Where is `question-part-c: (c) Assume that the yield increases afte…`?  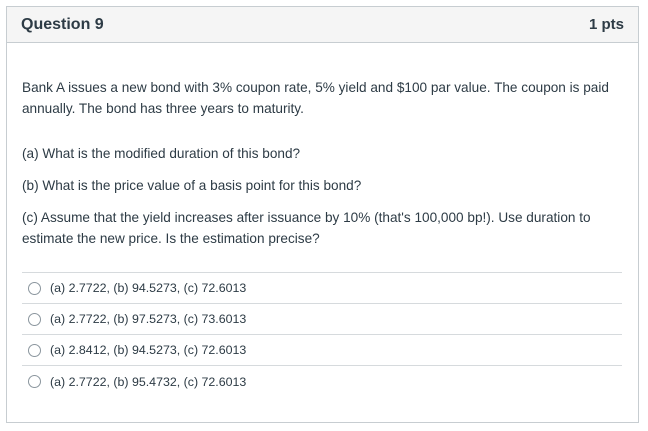 question-part-c: (c) Assume that the yield increases afte… is located at coordinates (306, 228).